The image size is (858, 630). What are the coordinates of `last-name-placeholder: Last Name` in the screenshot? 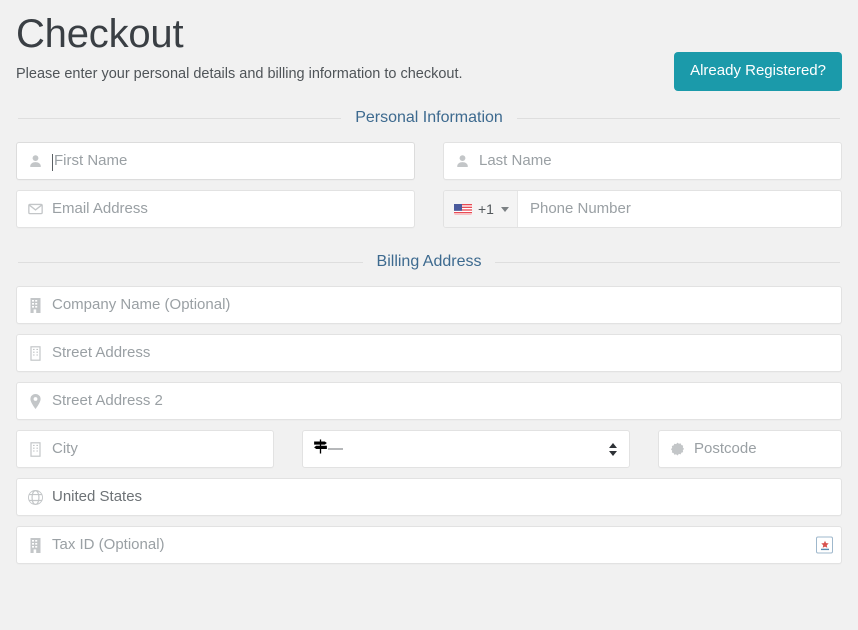 It's located at (515, 160).